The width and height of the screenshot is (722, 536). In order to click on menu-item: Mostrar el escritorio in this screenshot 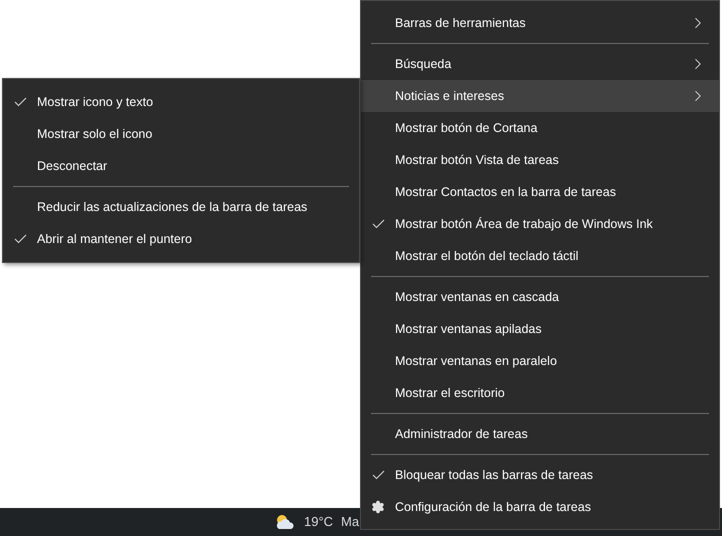, I will do `click(540, 393)`.